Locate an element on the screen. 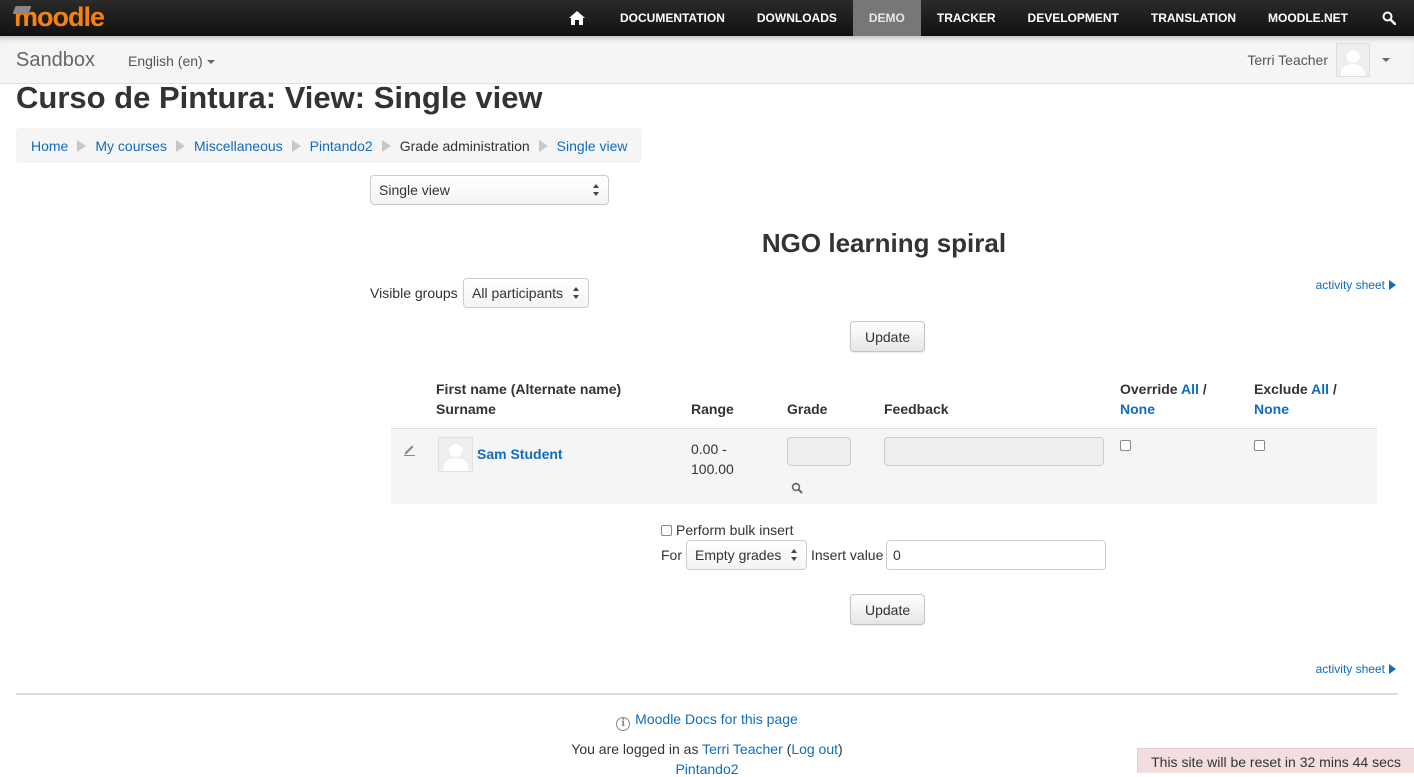 This screenshot has width=1414, height=777. override-slash: / is located at coordinates (1202, 389).